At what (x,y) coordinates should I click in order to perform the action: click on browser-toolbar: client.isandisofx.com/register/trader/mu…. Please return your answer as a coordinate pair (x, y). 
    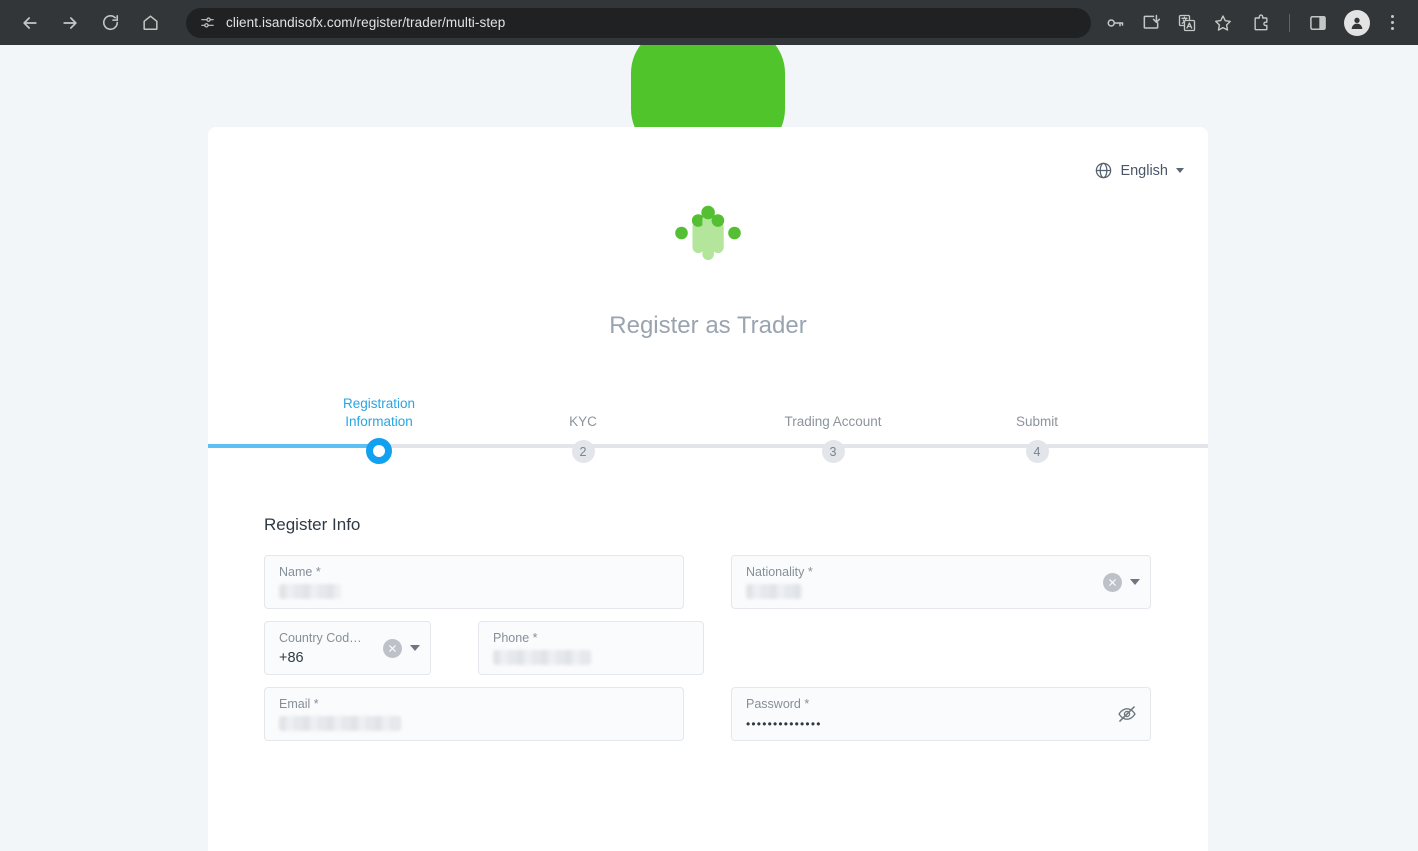
    Looking at the image, I should click on (709, 22).